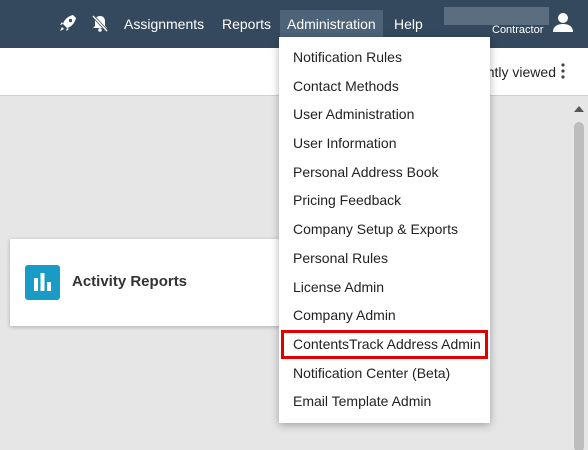 Image resolution: width=588 pixels, height=450 pixels. Describe the element at coordinates (384, 373) in the screenshot. I see `menu-item-notification-center-beta: Notification Center (Beta)` at that location.